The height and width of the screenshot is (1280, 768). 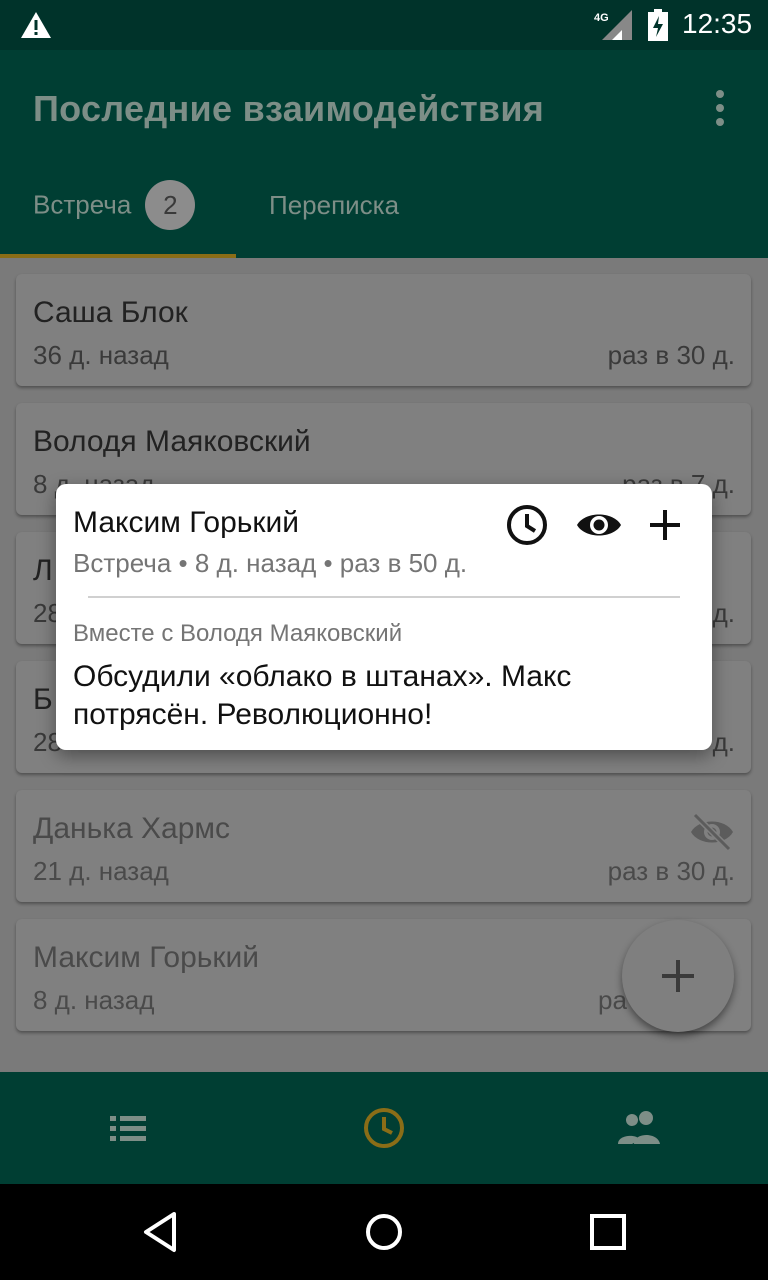 I want to click on signal-icon: 4G, so click(x=613, y=25).